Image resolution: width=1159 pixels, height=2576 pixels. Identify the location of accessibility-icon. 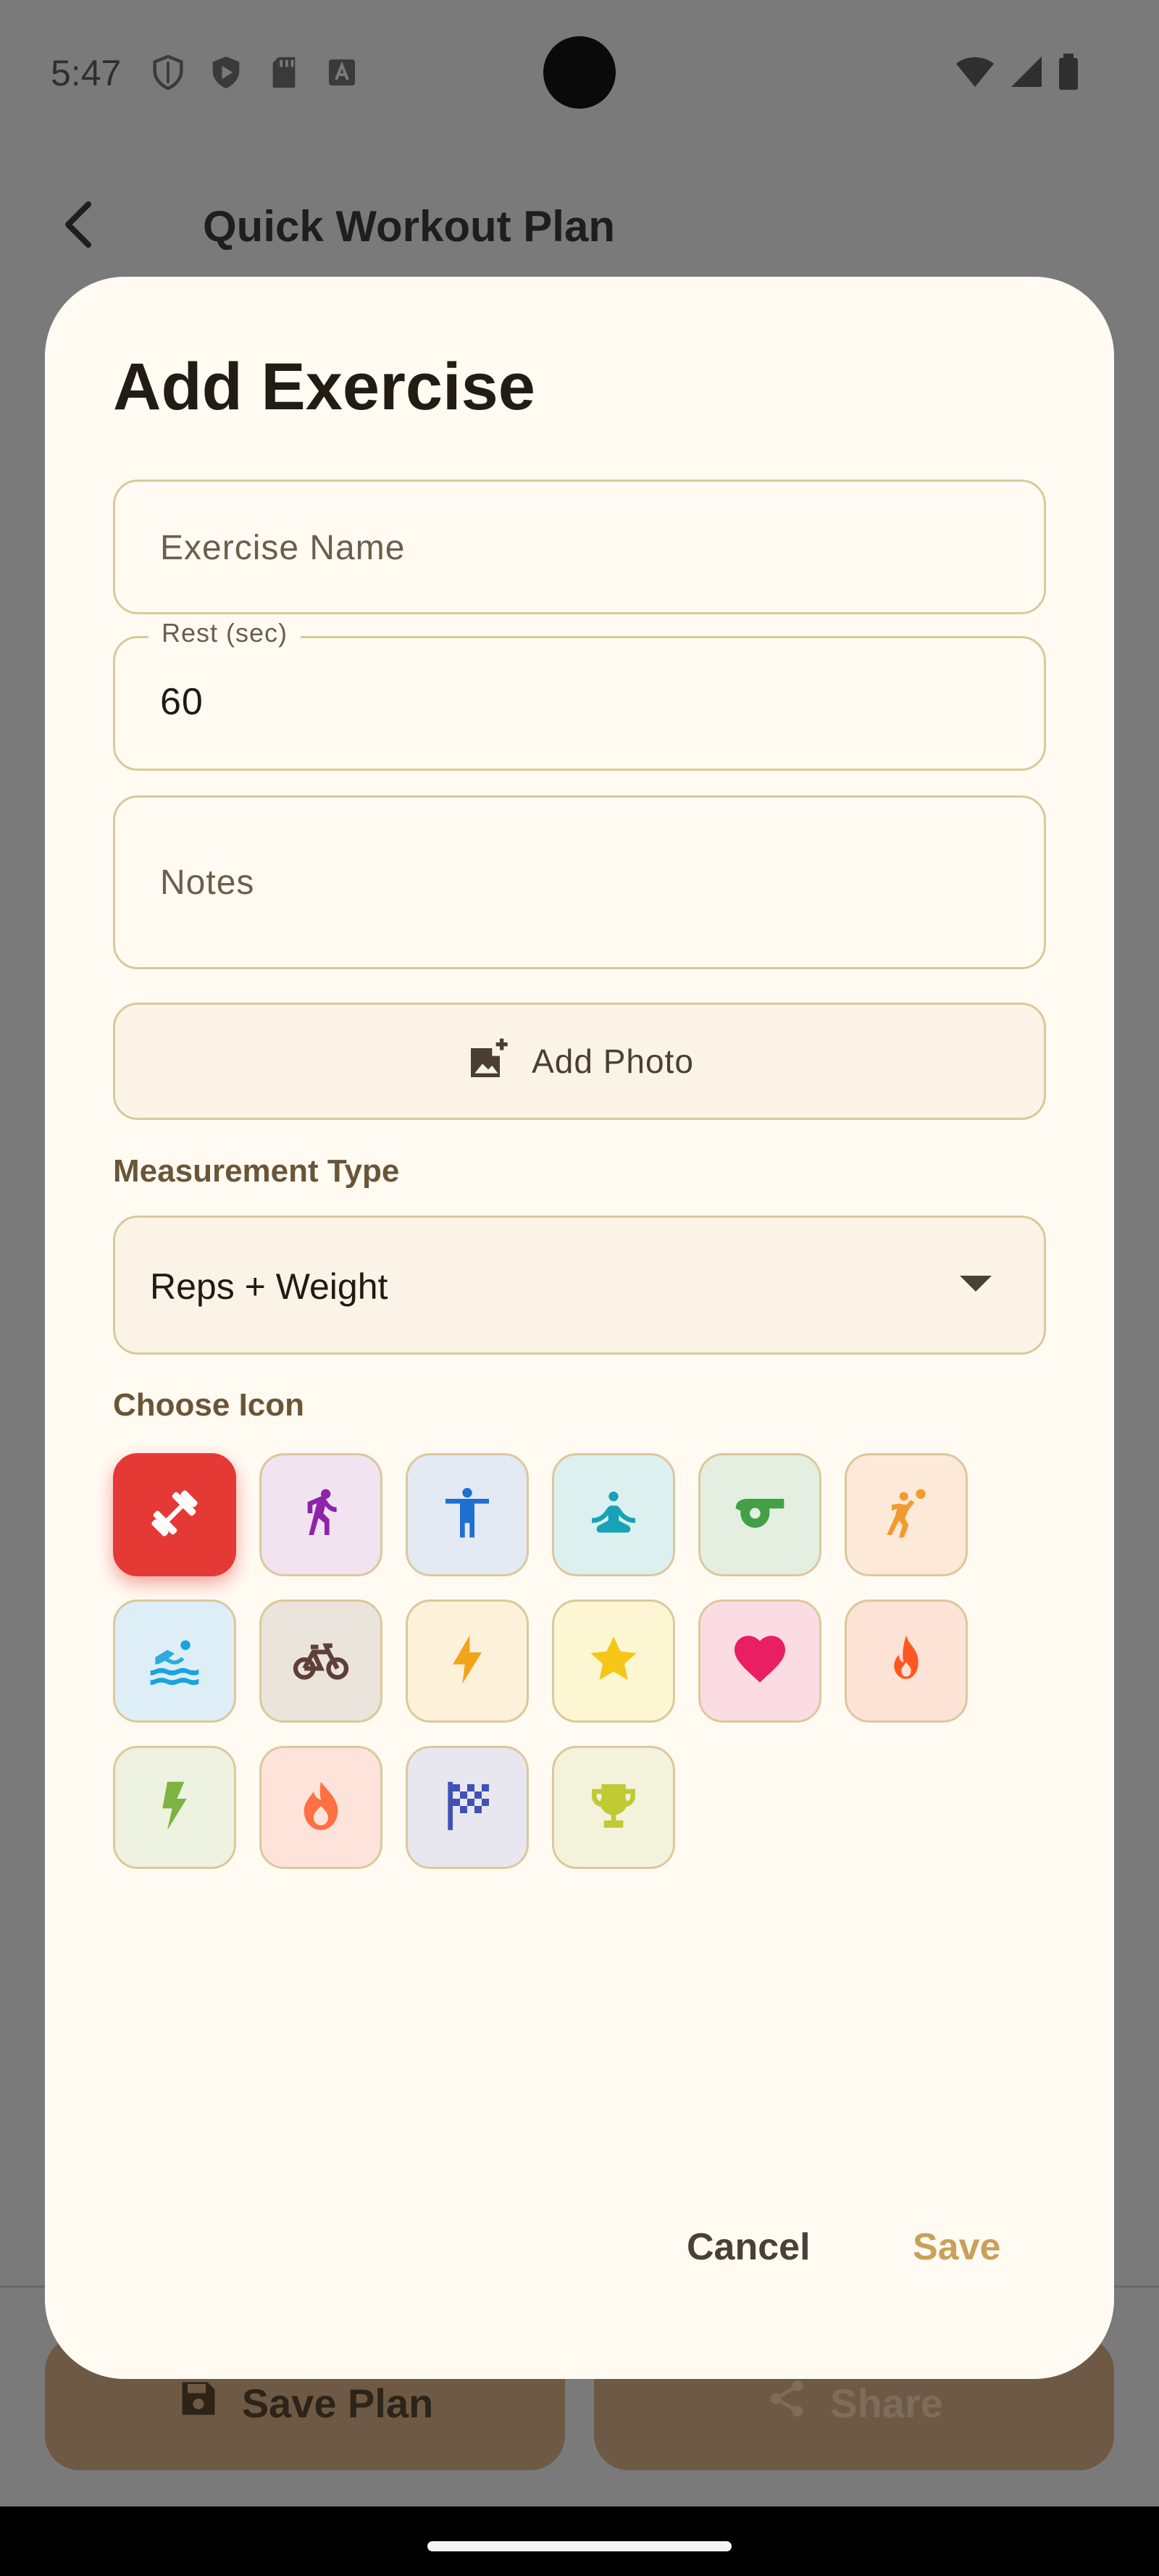
(467, 1515).